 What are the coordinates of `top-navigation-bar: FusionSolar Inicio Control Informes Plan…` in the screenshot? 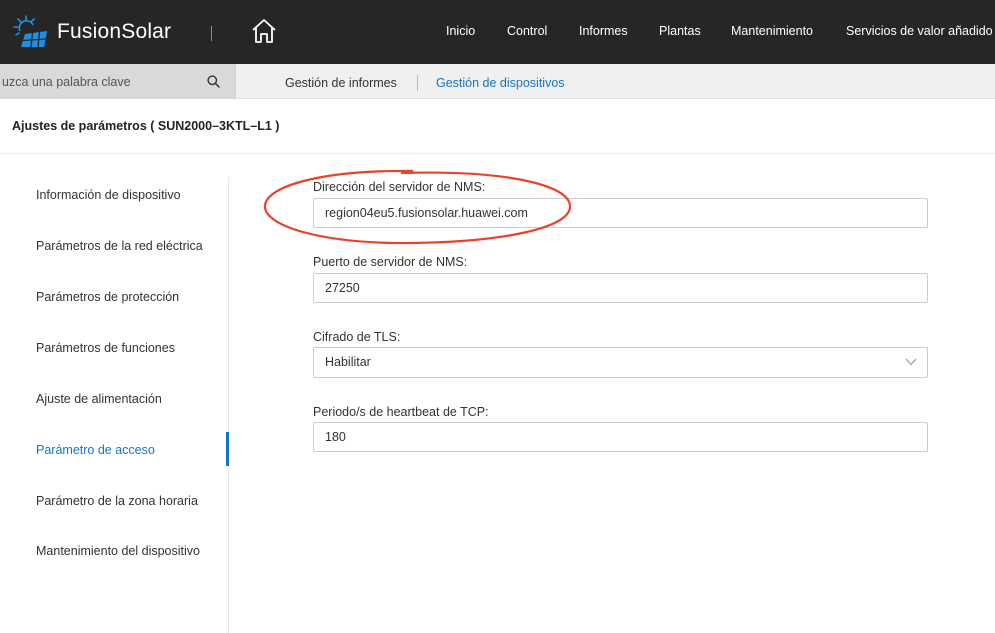 It's located at (497, 32).